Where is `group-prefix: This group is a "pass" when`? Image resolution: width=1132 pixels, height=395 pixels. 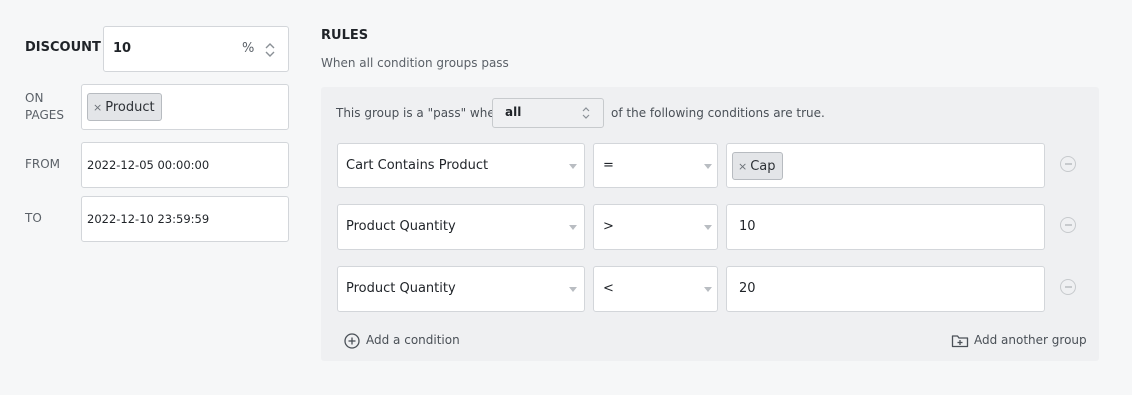 group-prefix: This group is a "pass" when is located at coordinates (419, 113).